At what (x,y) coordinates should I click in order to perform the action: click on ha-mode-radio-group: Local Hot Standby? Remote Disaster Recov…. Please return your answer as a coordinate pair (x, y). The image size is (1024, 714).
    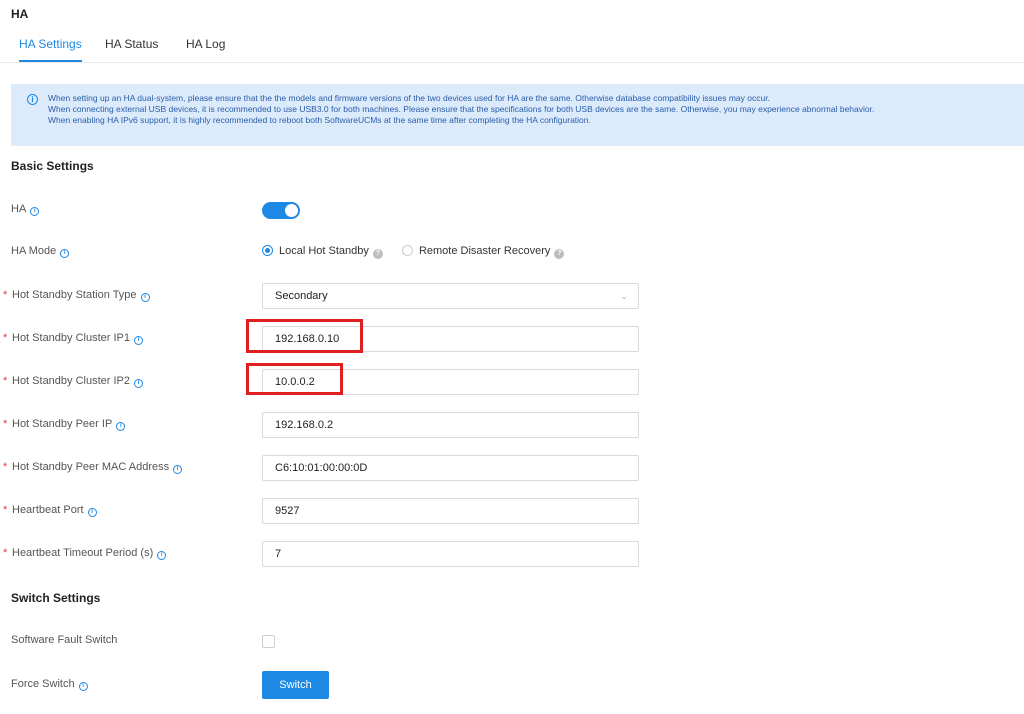
    Looking at the image, I should click on (421, 252).